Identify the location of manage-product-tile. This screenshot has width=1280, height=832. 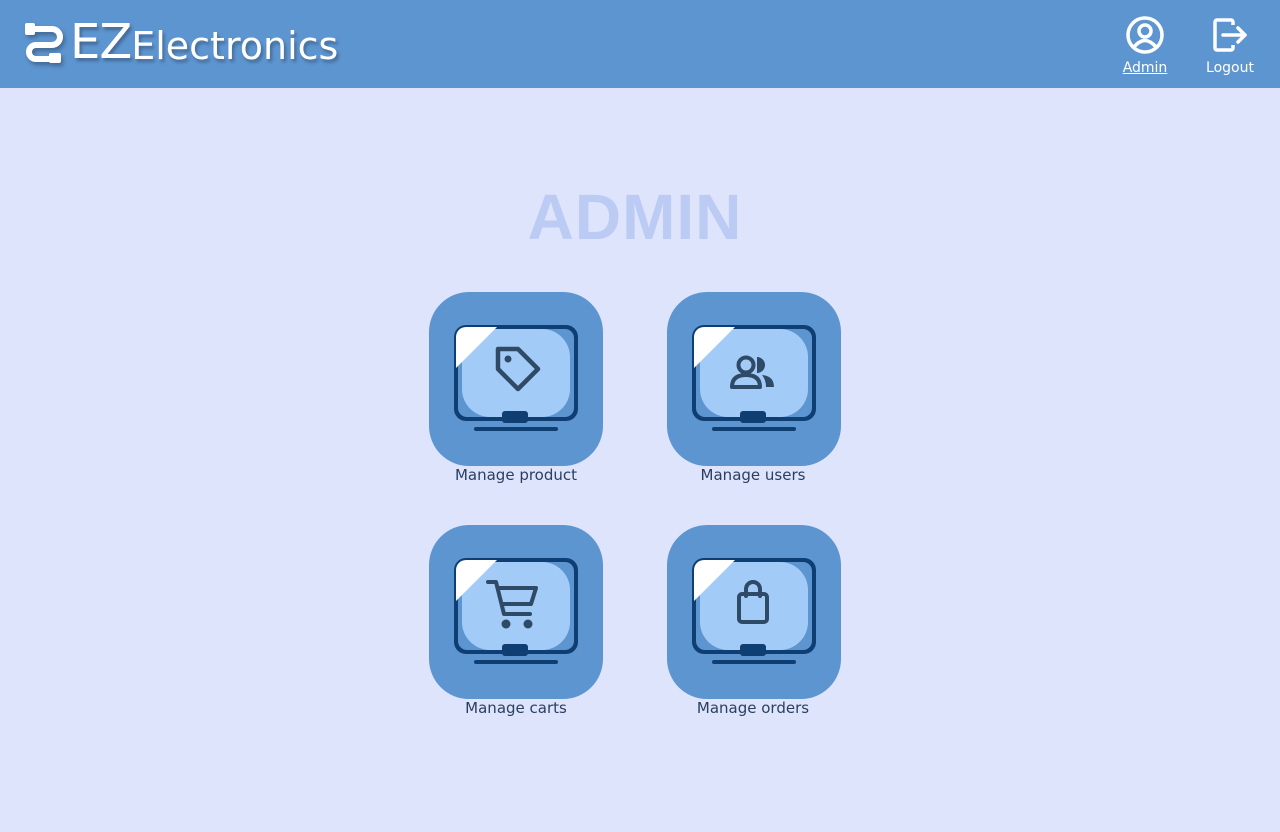
(516, 379).